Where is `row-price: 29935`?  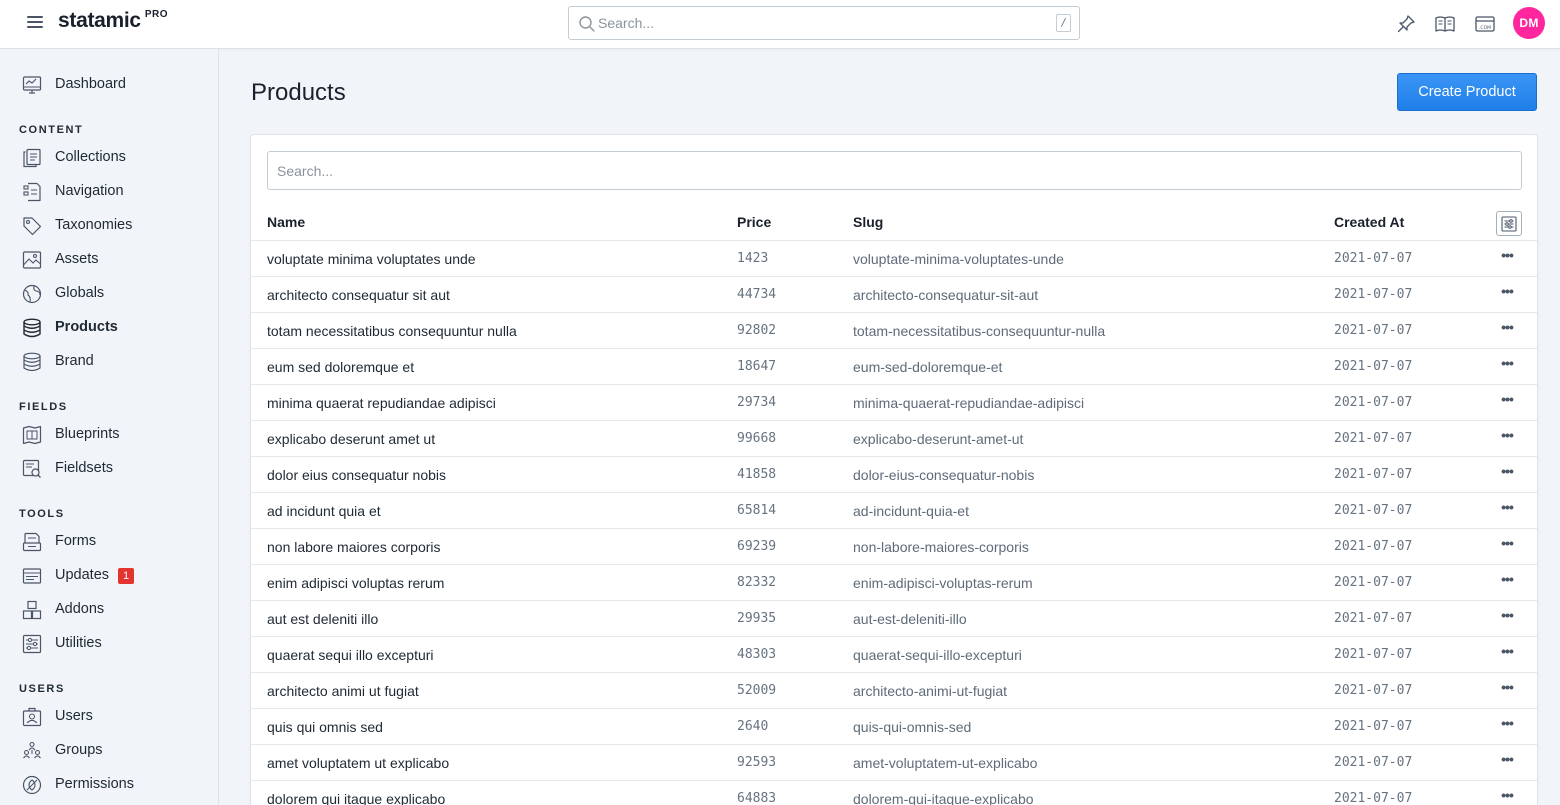
row-price: 29935 is located at coordinates (757, 618).